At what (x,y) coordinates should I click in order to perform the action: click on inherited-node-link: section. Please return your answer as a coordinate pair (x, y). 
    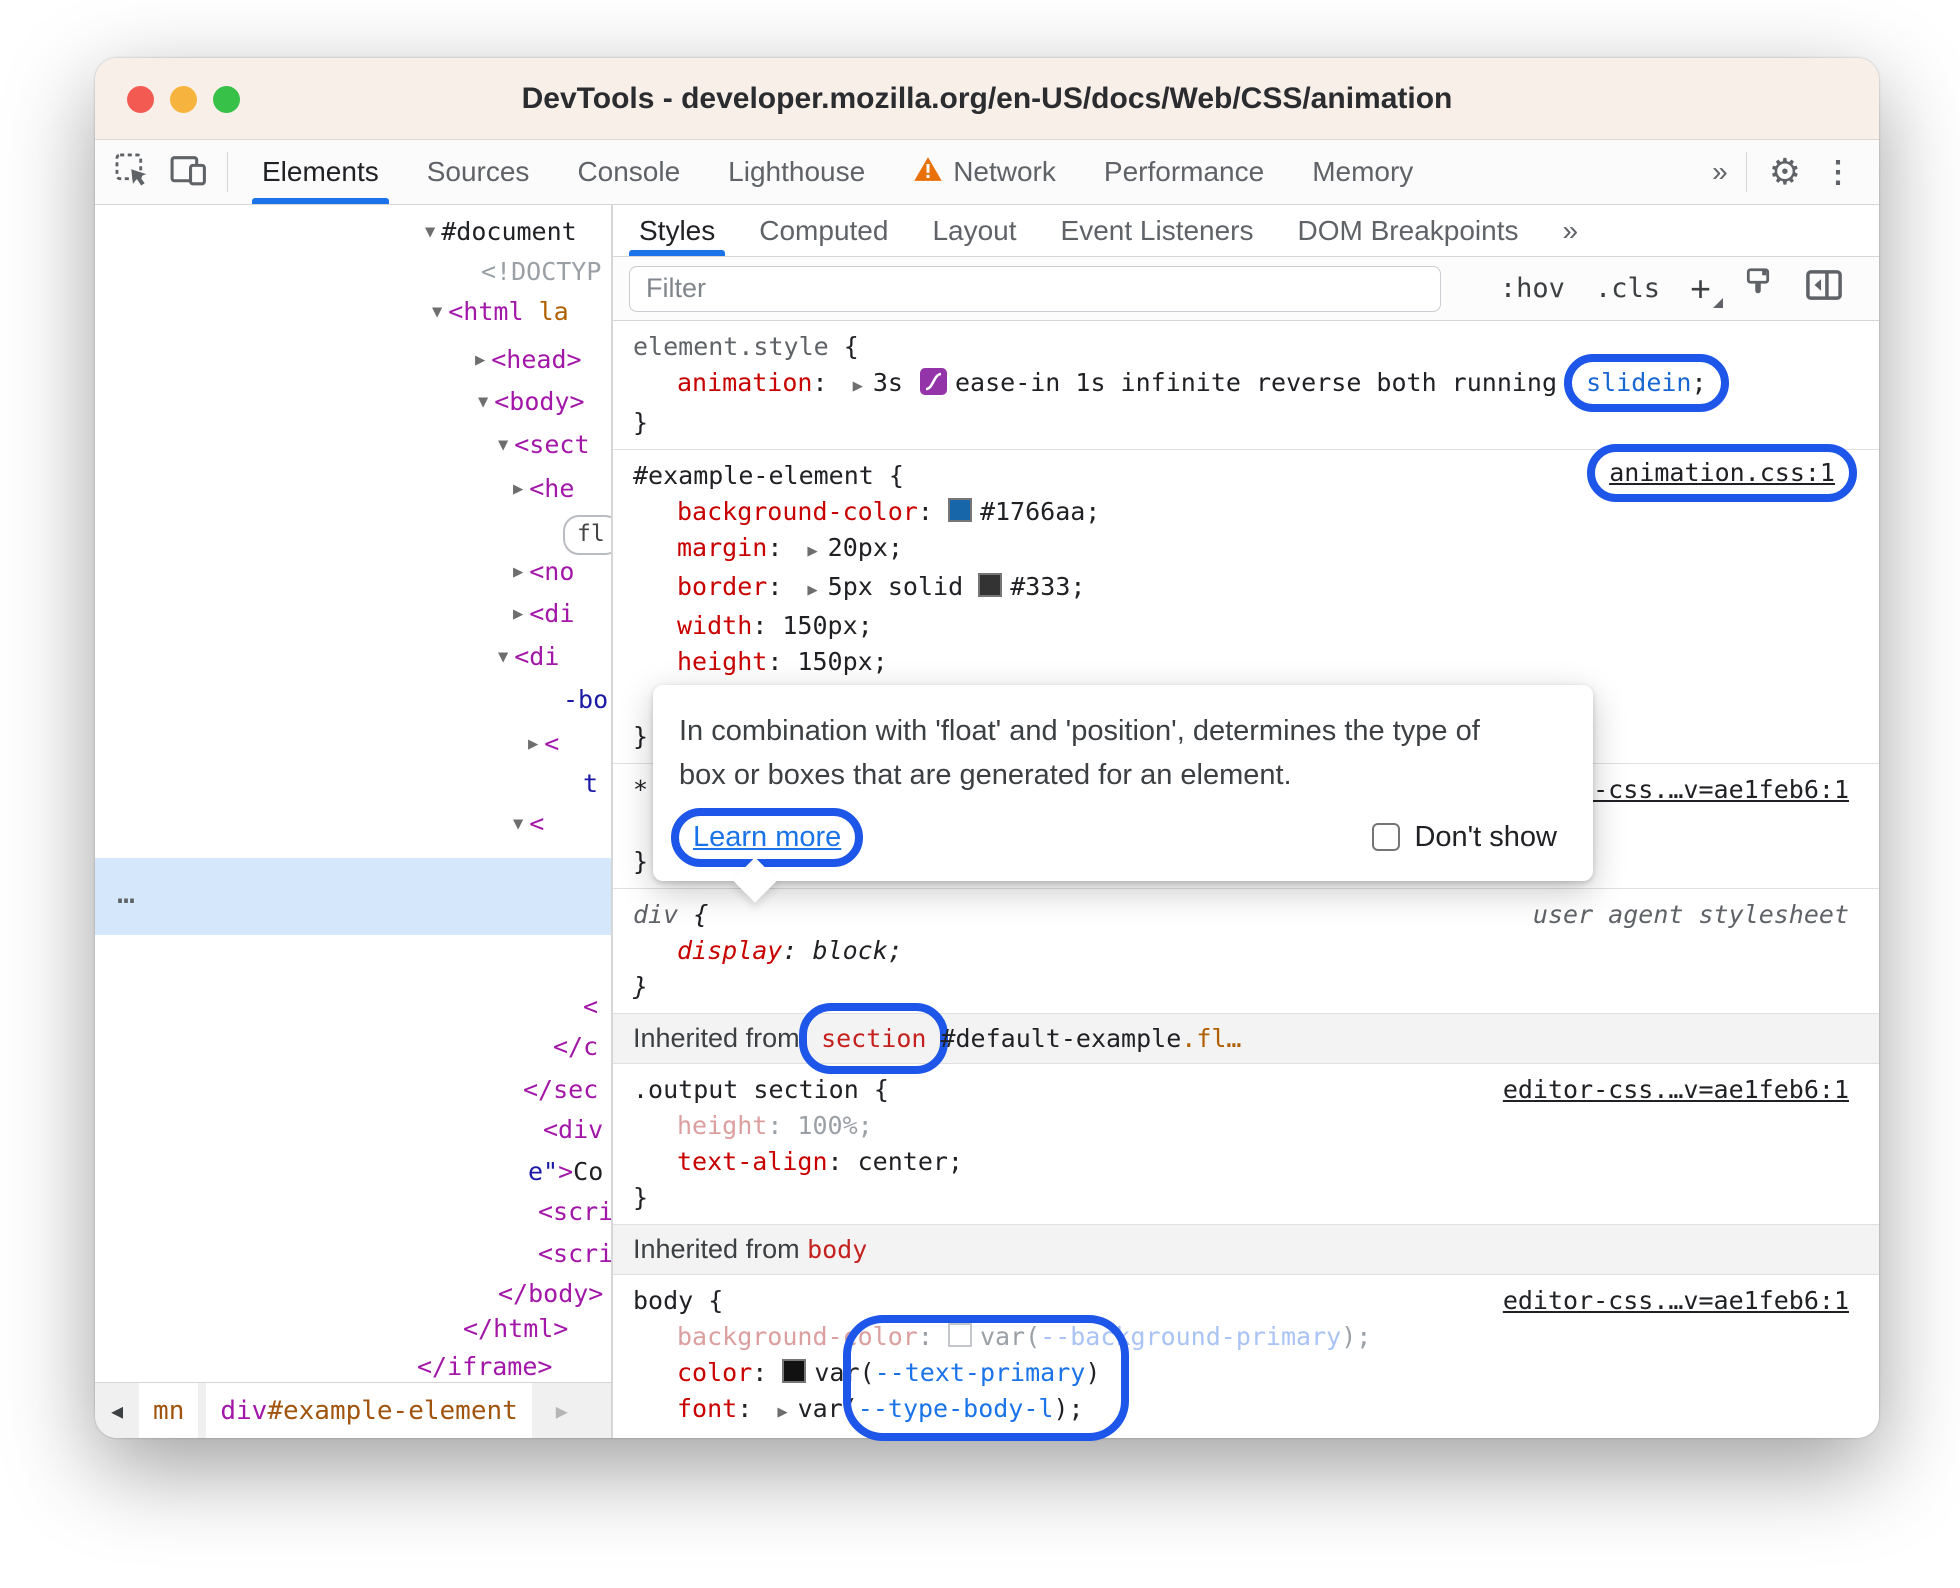
    Looking at the image, I should click on (873, 1038).